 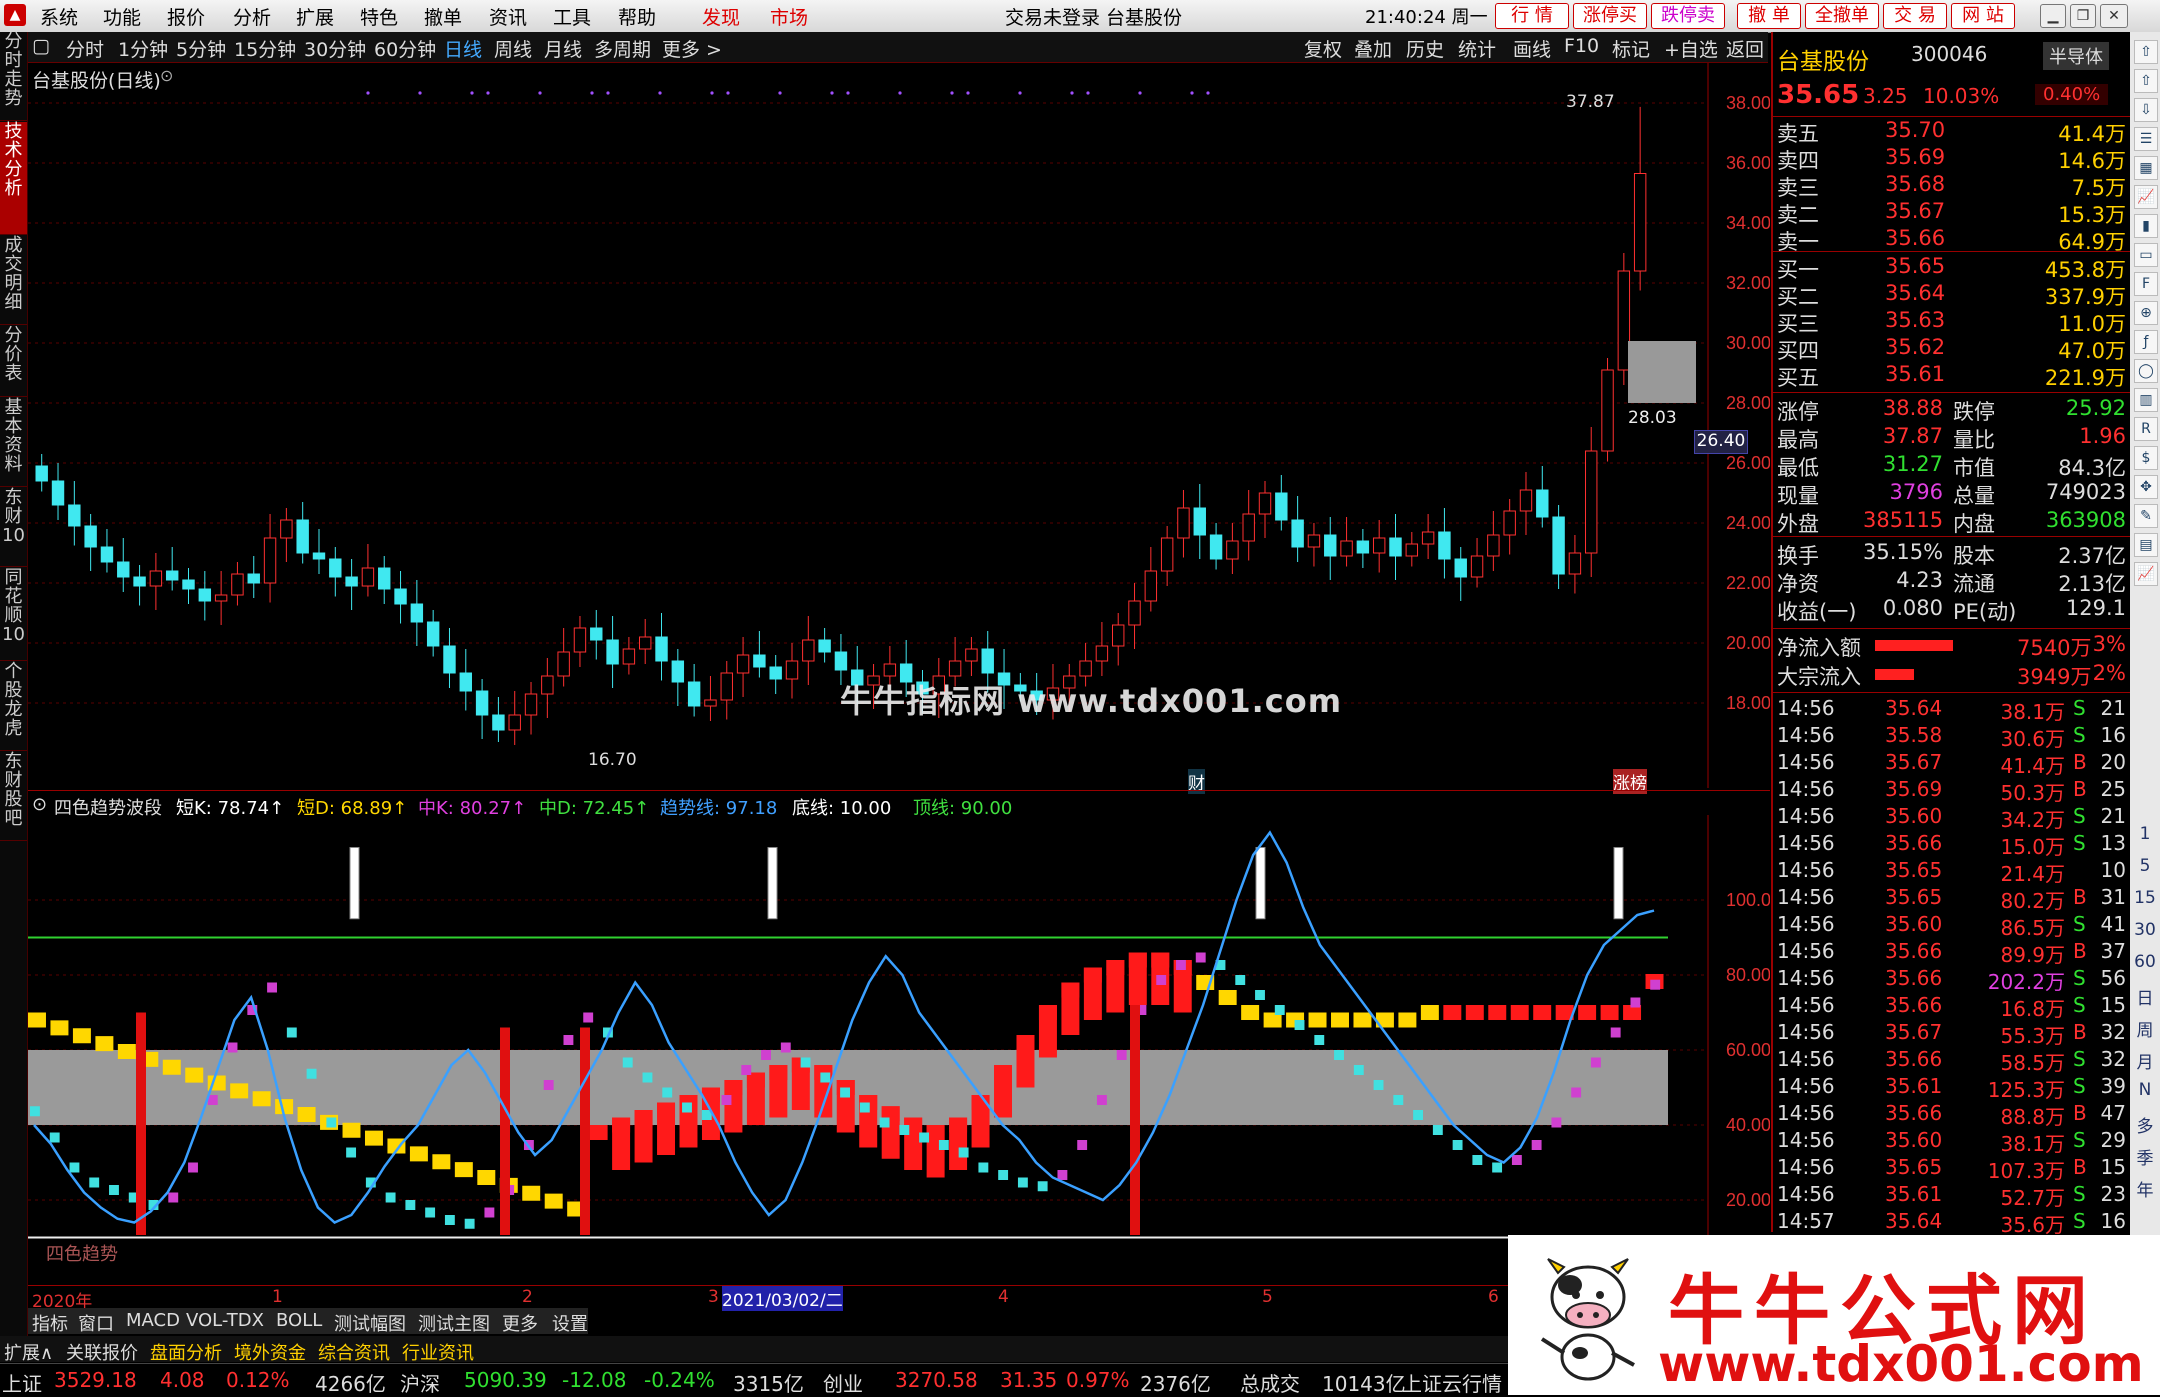 What do you see at coordinates (122, 16) in the screenshot?
I see `menu-function: 功能` at bounding box center [122, 16].